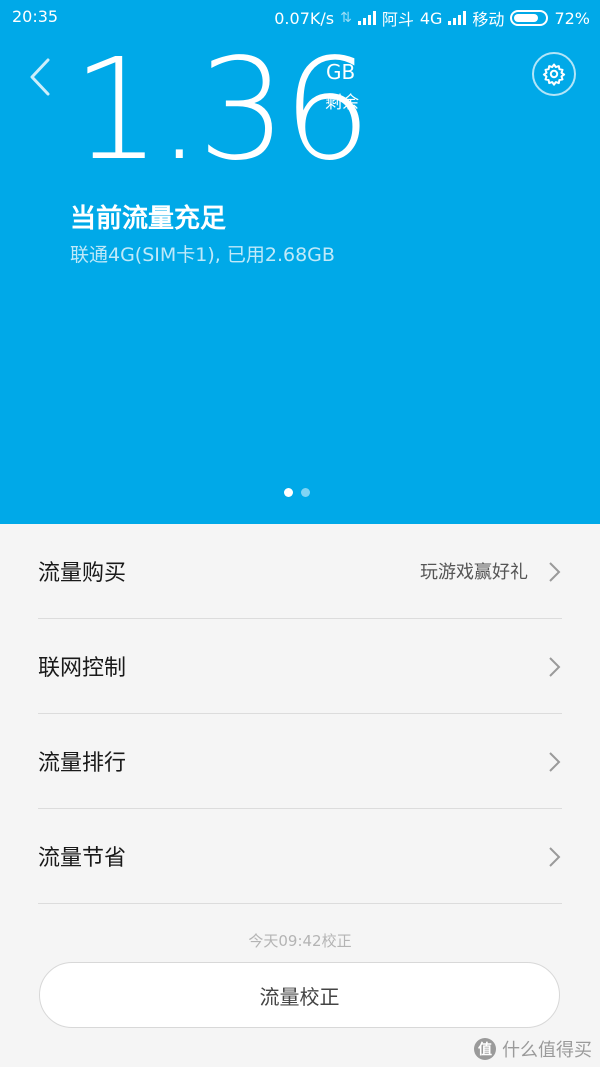 This screenshot has height=1067, width=600. I want to click on menu-item-label: 联网控制, so click(82, 668).